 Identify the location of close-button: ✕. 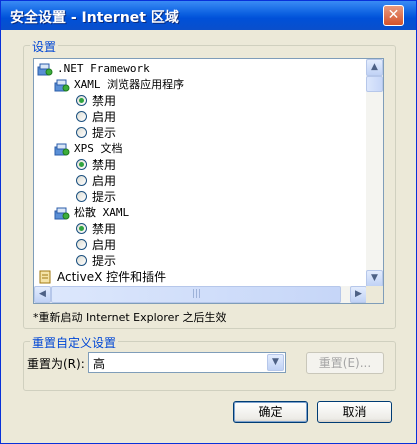
(393, 15).